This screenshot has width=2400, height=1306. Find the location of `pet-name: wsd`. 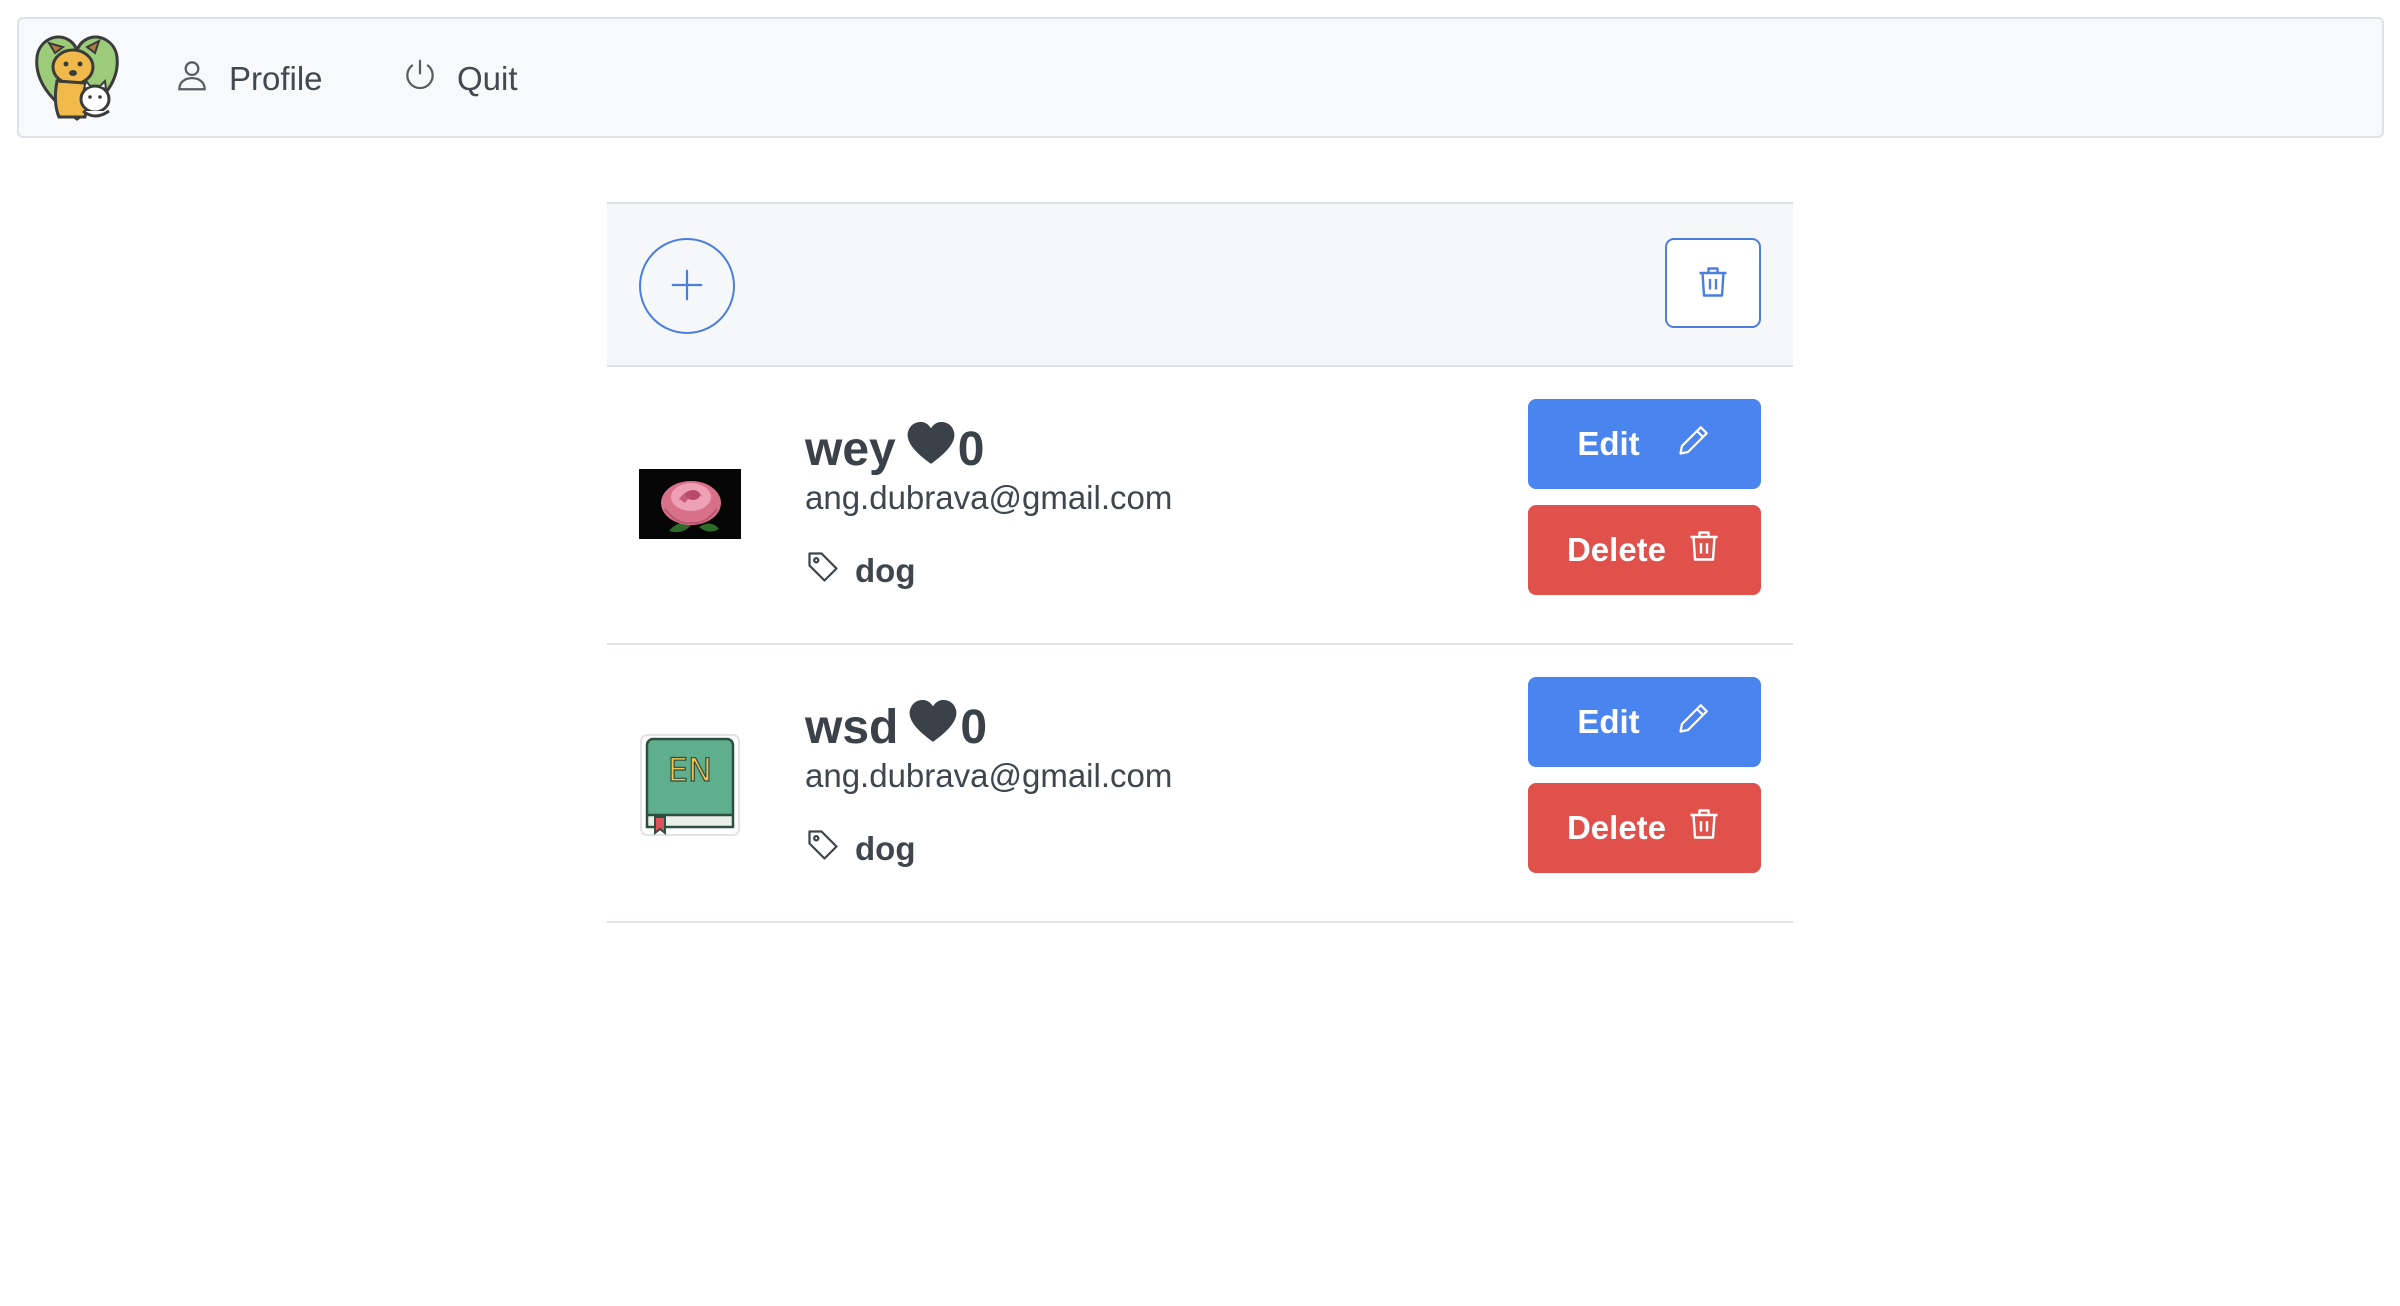

pet-name: wsd is located at coordinates (852, 727).